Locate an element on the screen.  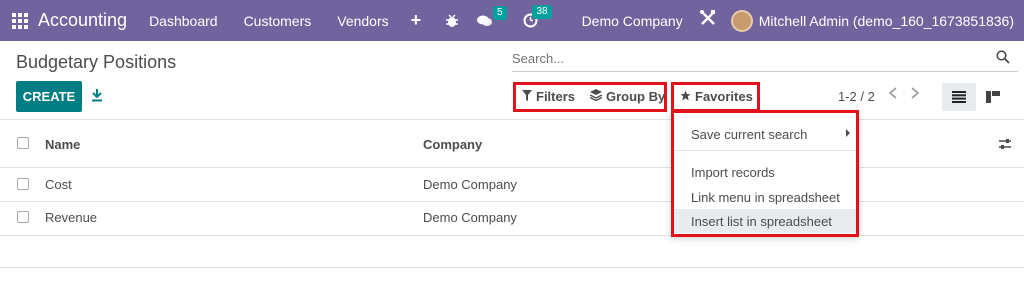
pager-next-icon is located at coordinates (915, 95).